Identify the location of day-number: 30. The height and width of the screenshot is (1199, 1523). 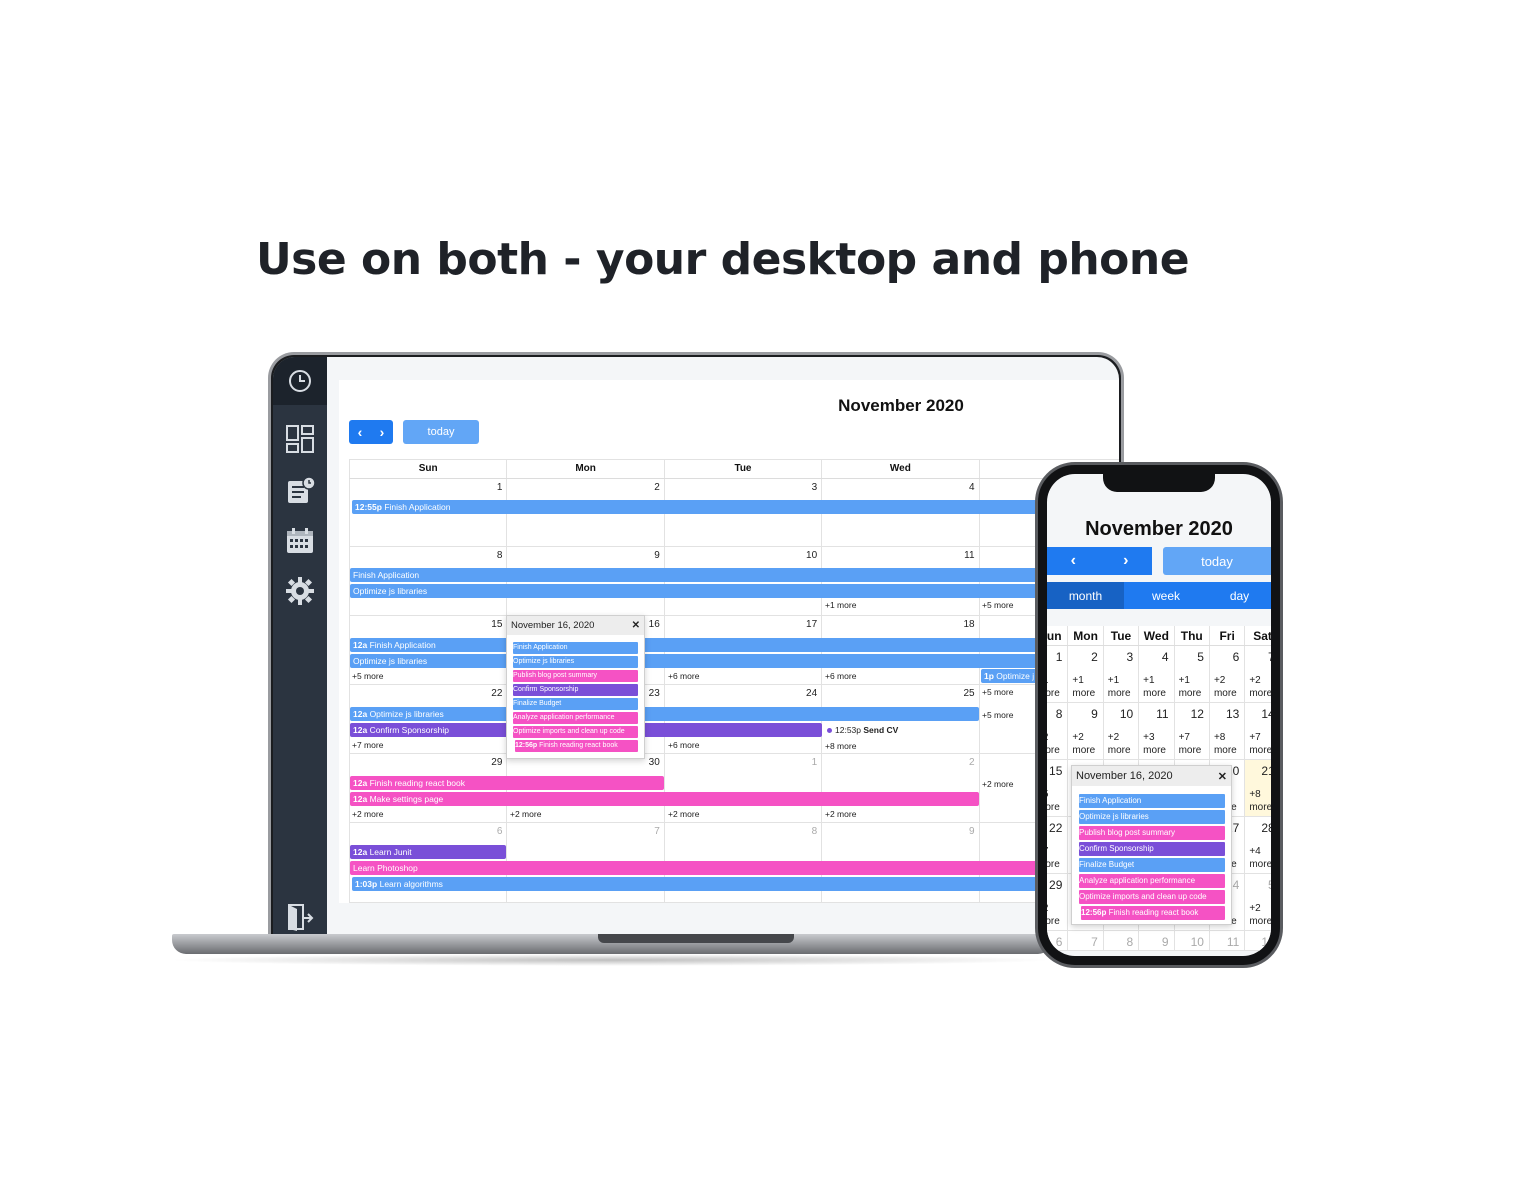
(654, 762).